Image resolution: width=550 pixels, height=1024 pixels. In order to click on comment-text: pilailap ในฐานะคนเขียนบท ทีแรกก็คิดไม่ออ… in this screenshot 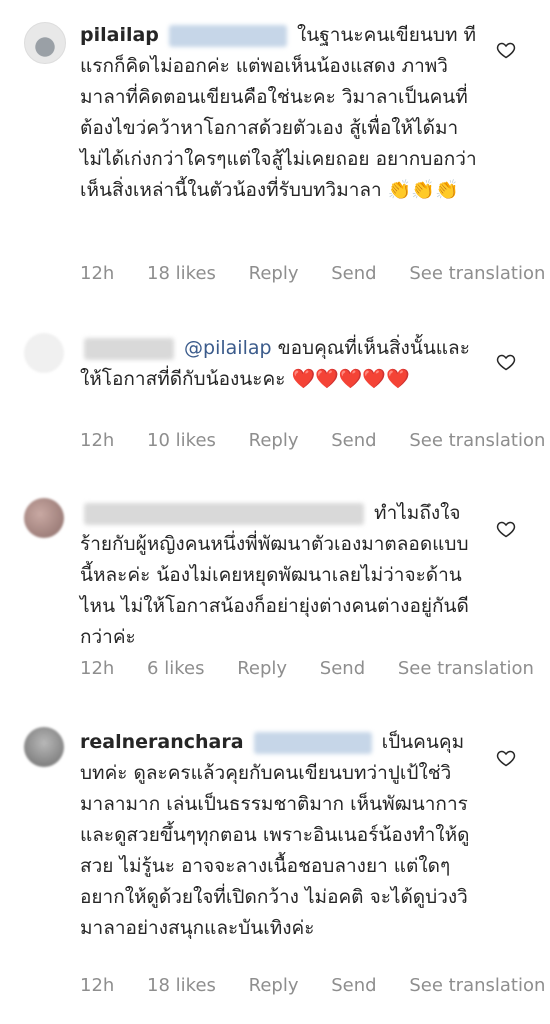, I will do `click(280, 113)`.